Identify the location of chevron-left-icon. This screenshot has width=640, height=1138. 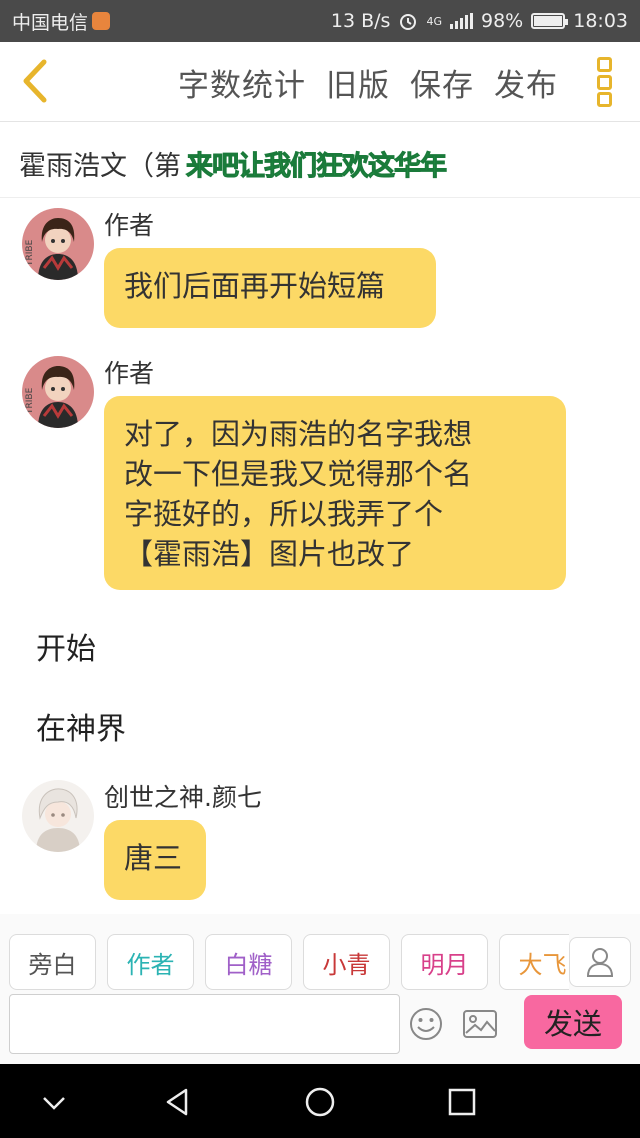
(35, 81).